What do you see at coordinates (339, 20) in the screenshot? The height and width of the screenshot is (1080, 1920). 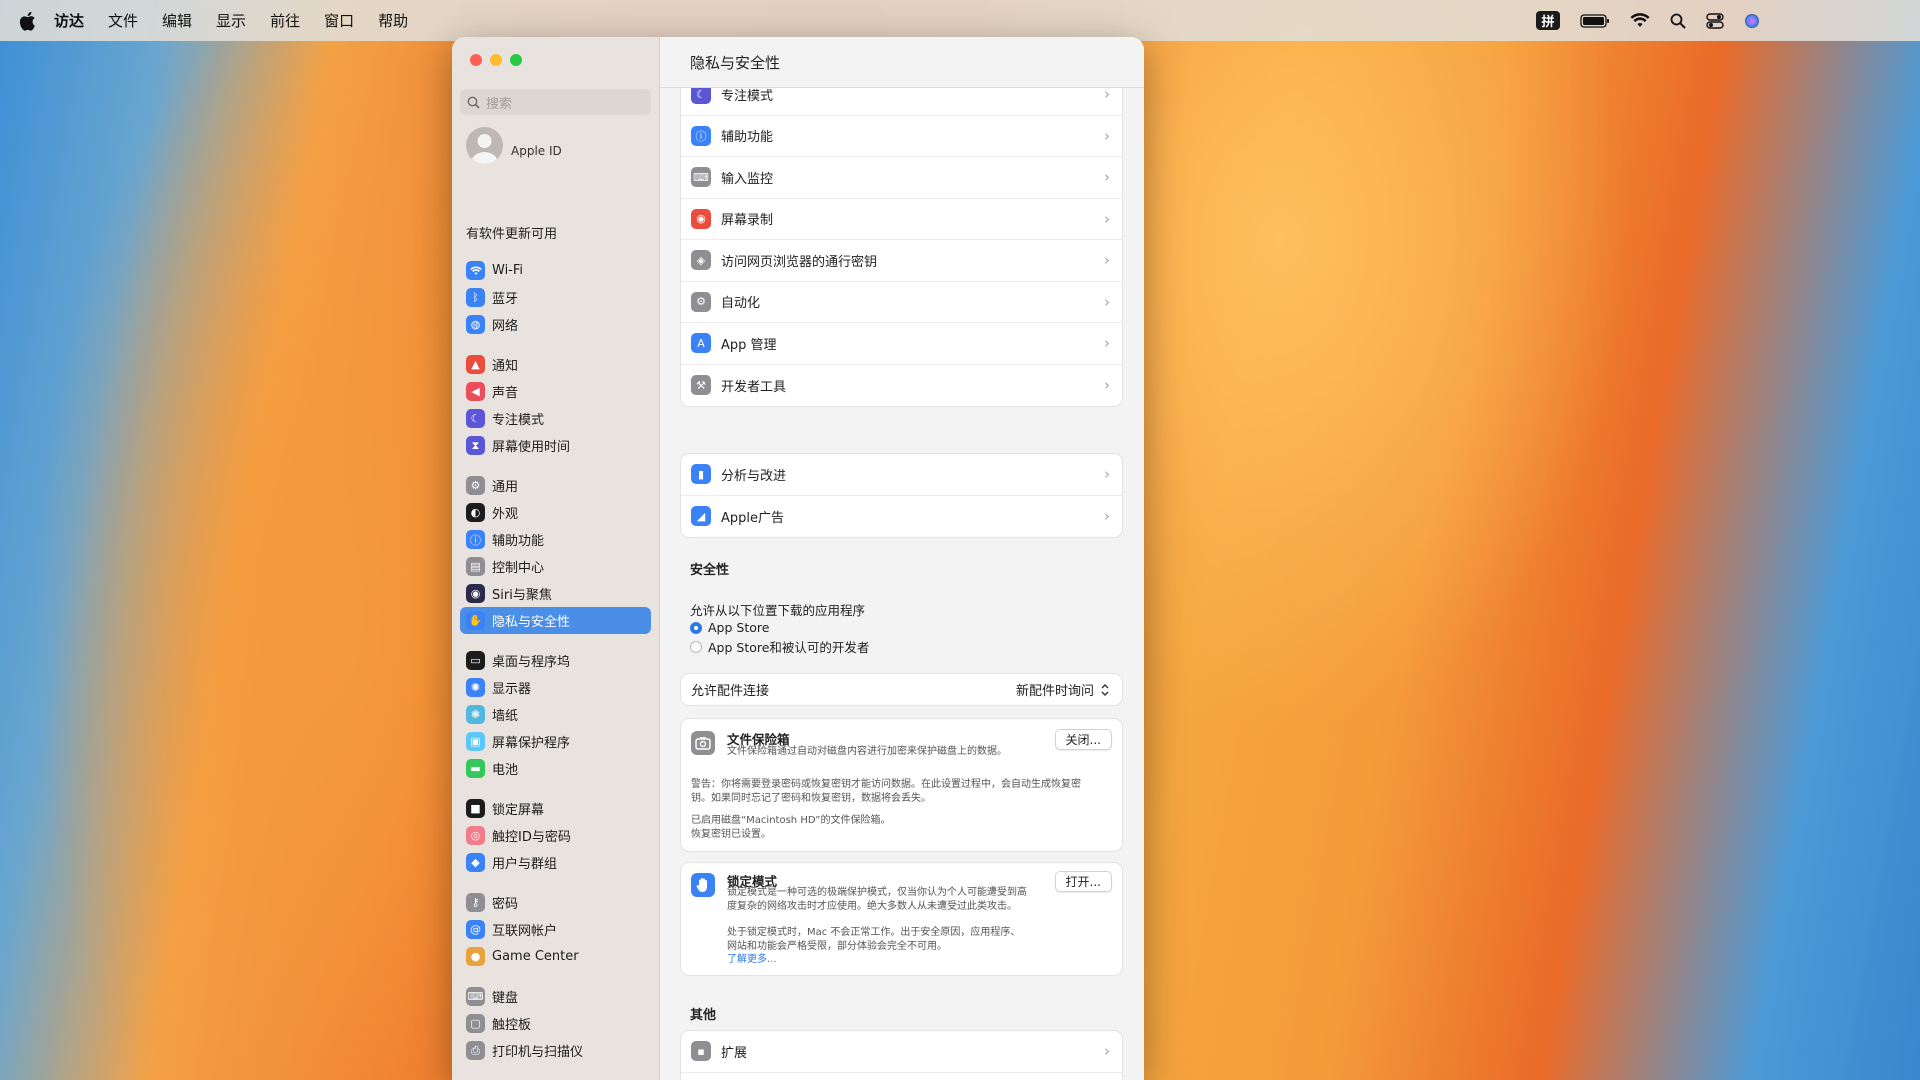 I see `menu-window: 窗口` at bounding box center [339, 20].